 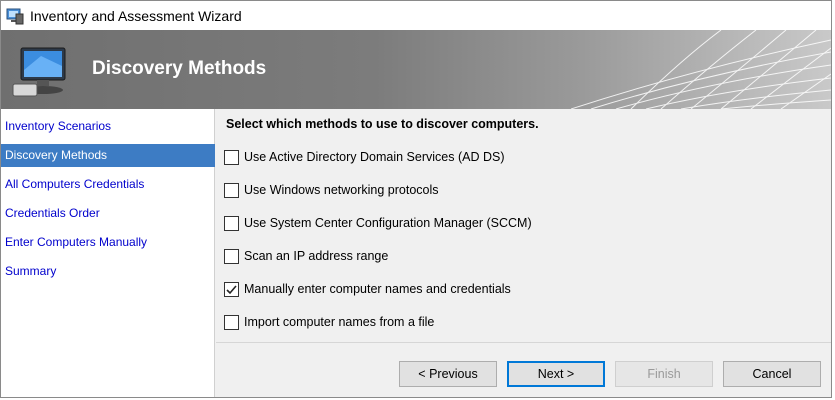 I want to click on title-bar: Inventory and Assessment Wizard, so click(x=416, y=15).